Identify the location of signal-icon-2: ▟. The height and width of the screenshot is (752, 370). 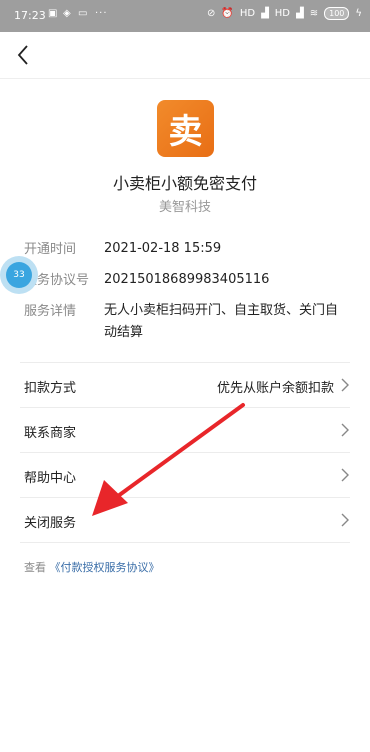
(300, 13).